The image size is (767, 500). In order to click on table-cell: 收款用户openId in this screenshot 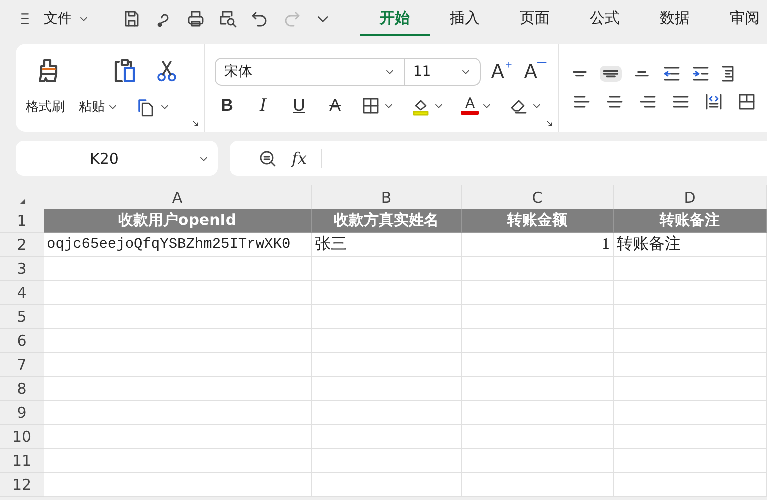, I will do `click(178, 221)`.